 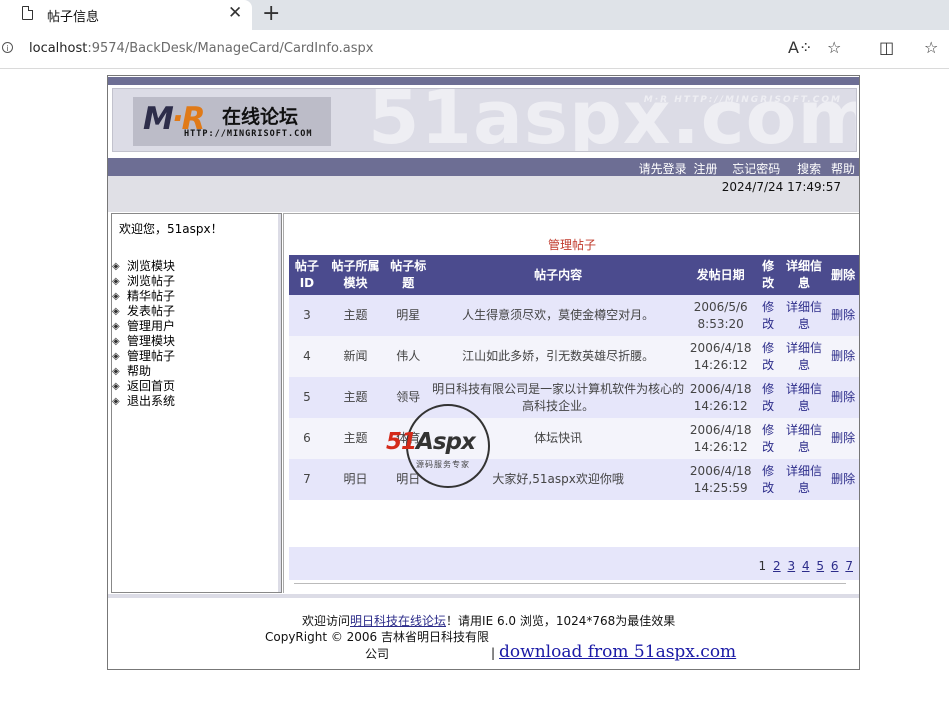 I want to click on nav-login-link: 请先登录, so click(x=663, y=169).